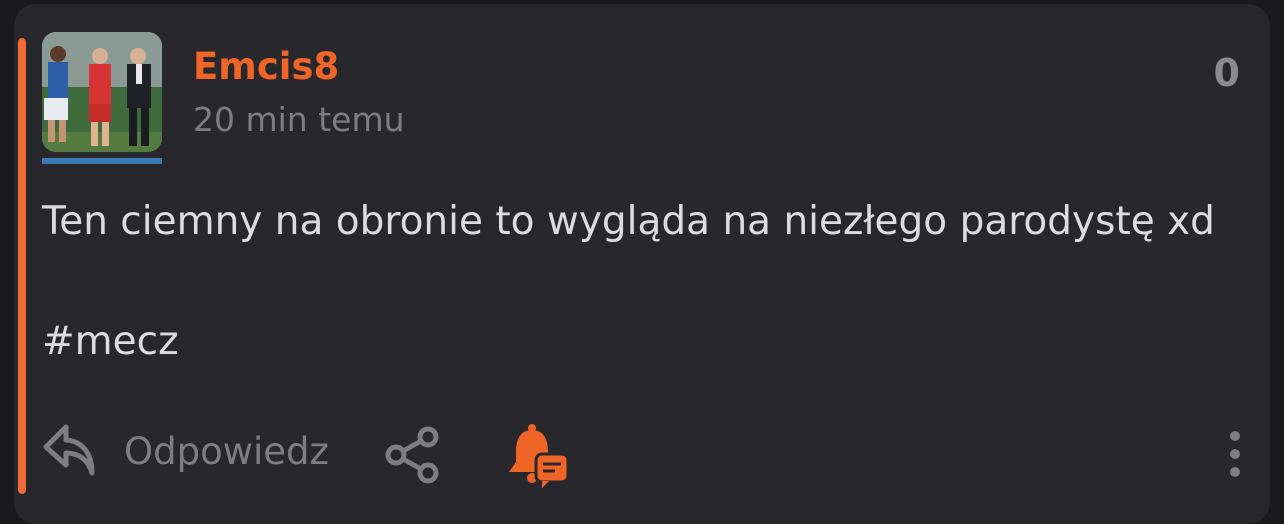 The width and height of the screenshot is (1284, 524). I want to click on more-options-button, so click(1235, 454).